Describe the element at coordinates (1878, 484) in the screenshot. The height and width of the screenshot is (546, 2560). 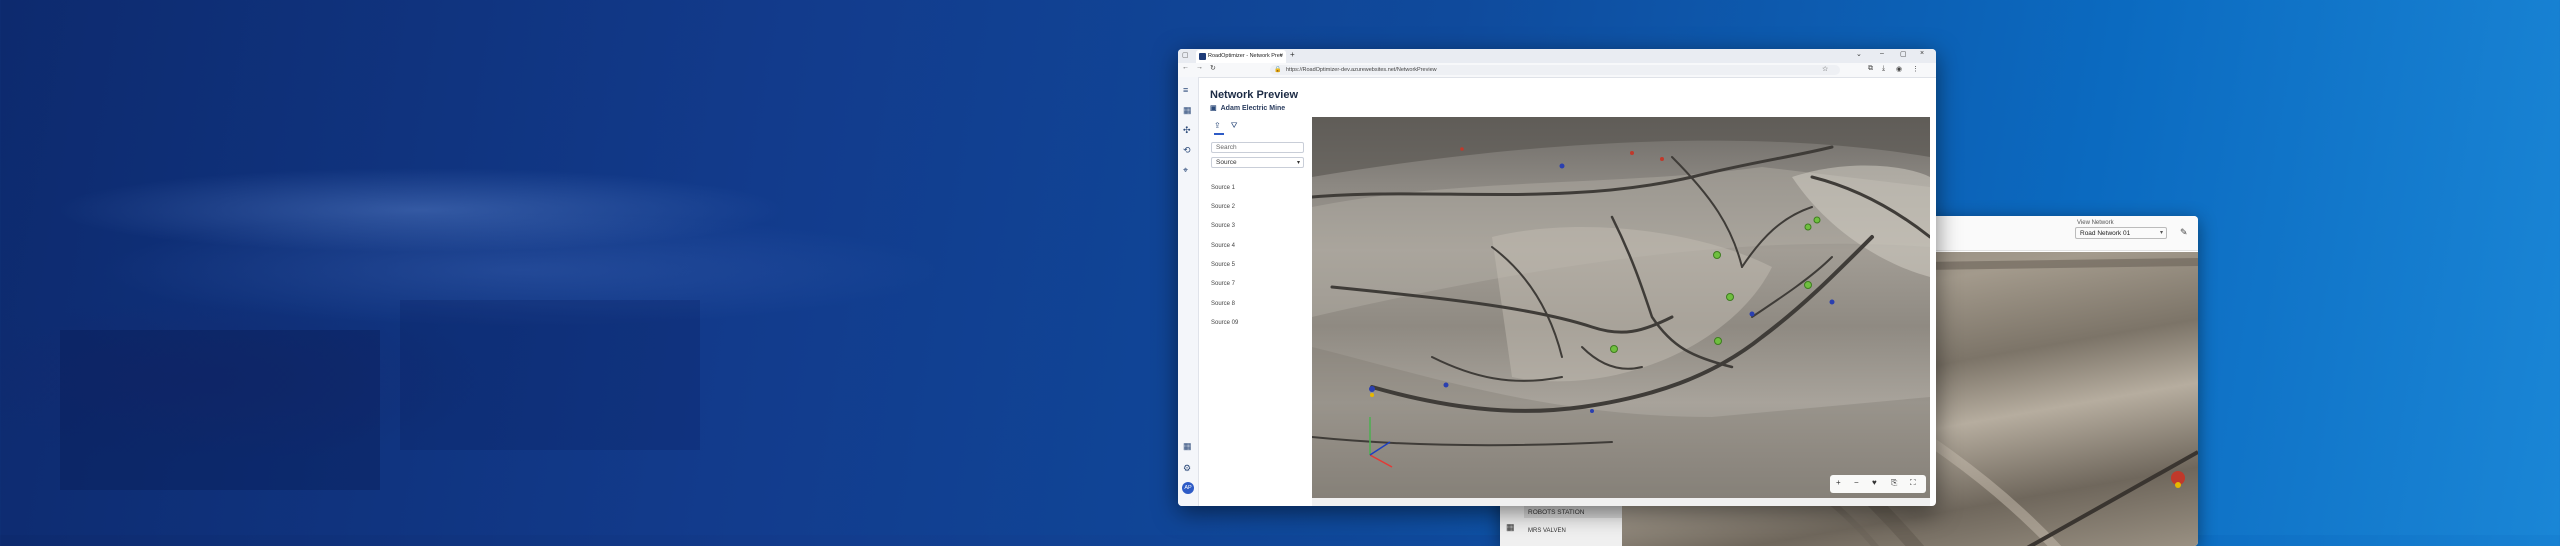
I see `map-controls: + − ♥ ⎘ ⛶` at that location.